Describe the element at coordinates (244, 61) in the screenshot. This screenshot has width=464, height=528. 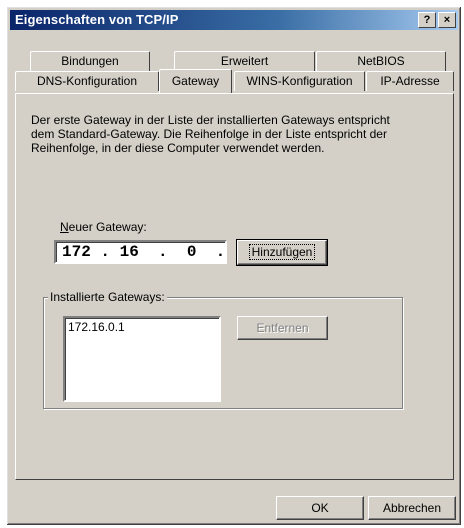
I see `tab-erweitert: Erweitert` at that location.